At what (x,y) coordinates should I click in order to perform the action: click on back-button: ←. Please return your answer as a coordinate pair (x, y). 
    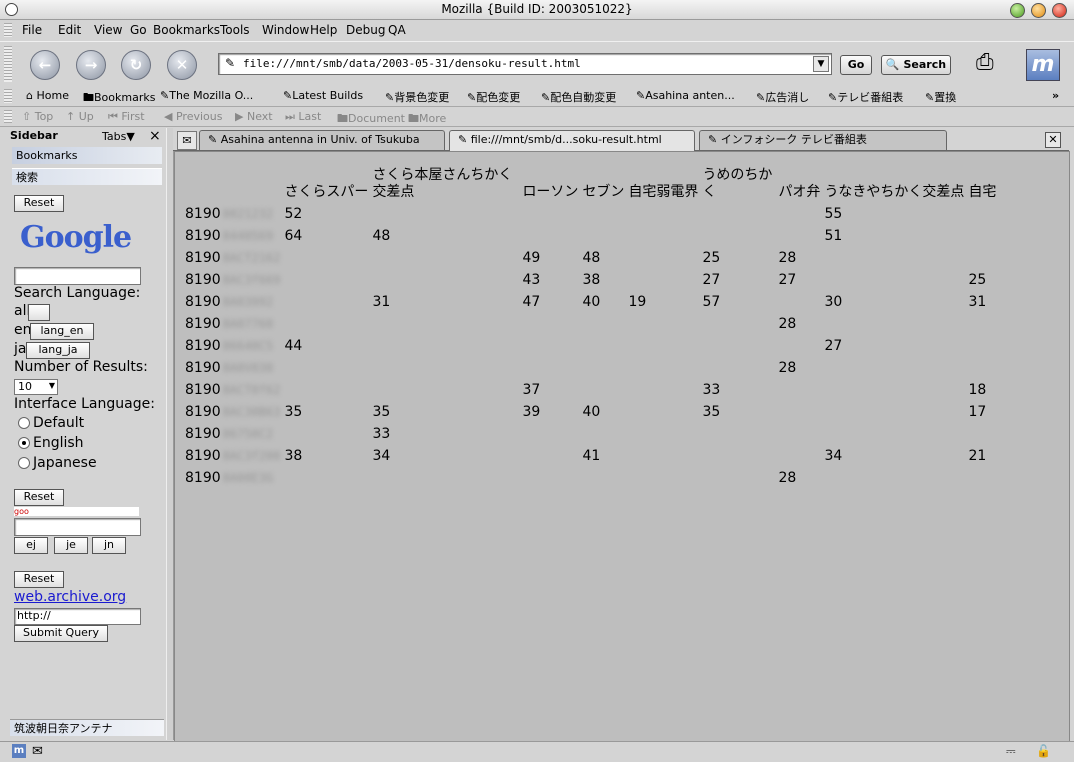
    Looking at the image, I should click on (45, 65).